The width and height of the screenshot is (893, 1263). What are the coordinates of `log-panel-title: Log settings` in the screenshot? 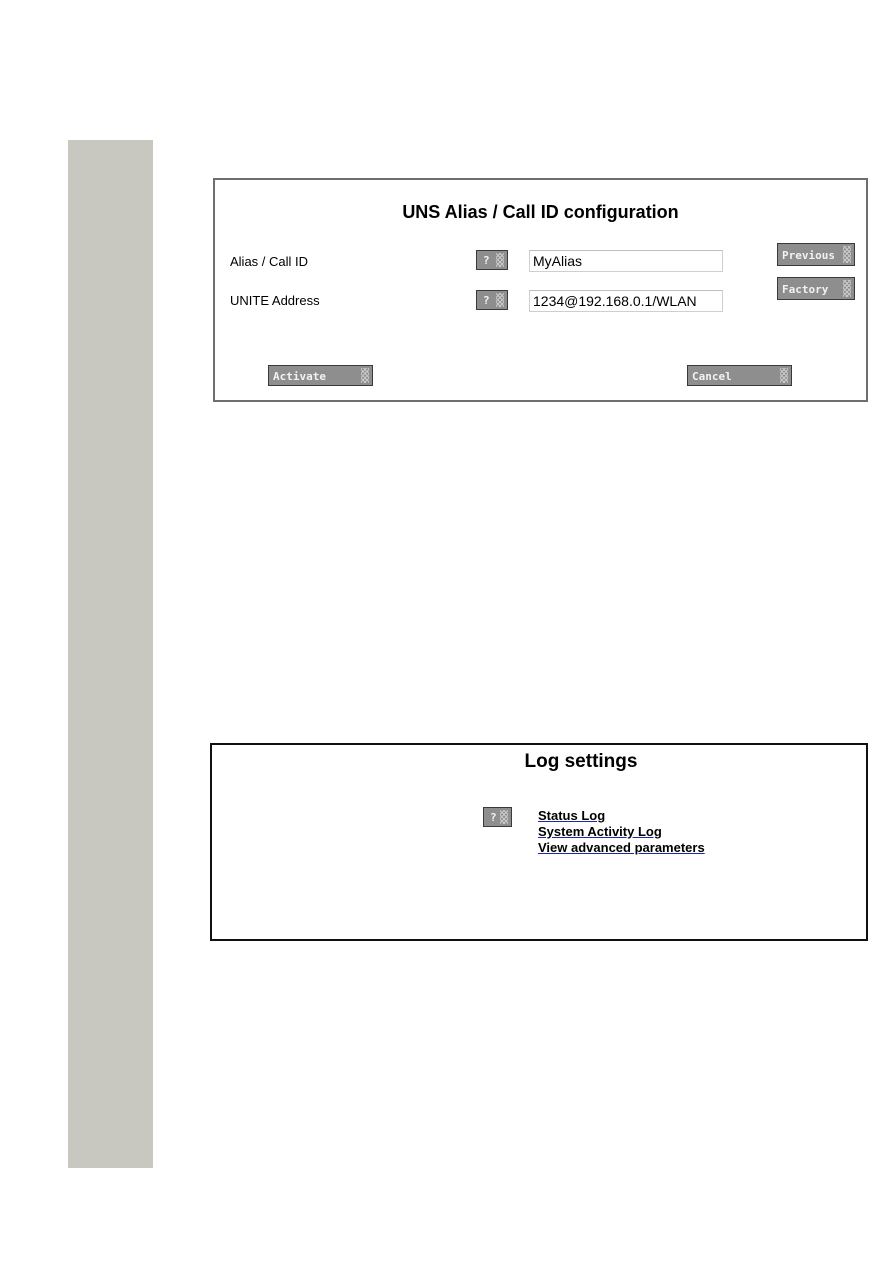 It's located at (581, 761).